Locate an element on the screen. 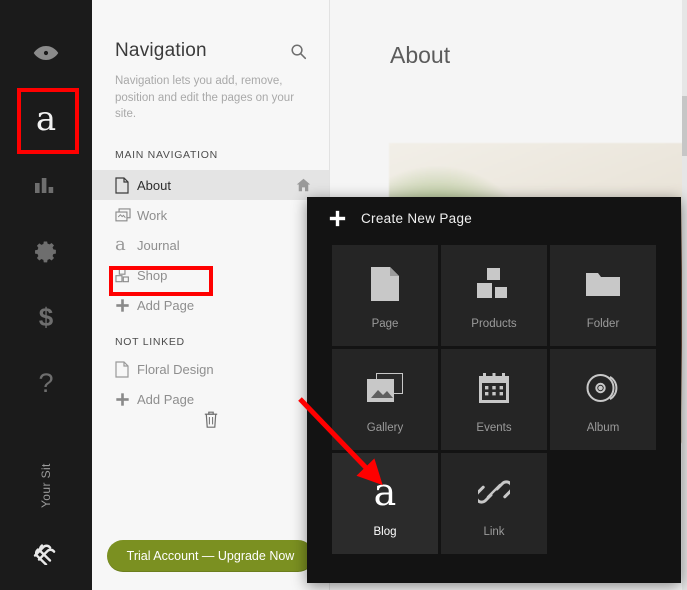 This screenshot has height=590, width=687. eye-icon is located at coordinates (46, 53).